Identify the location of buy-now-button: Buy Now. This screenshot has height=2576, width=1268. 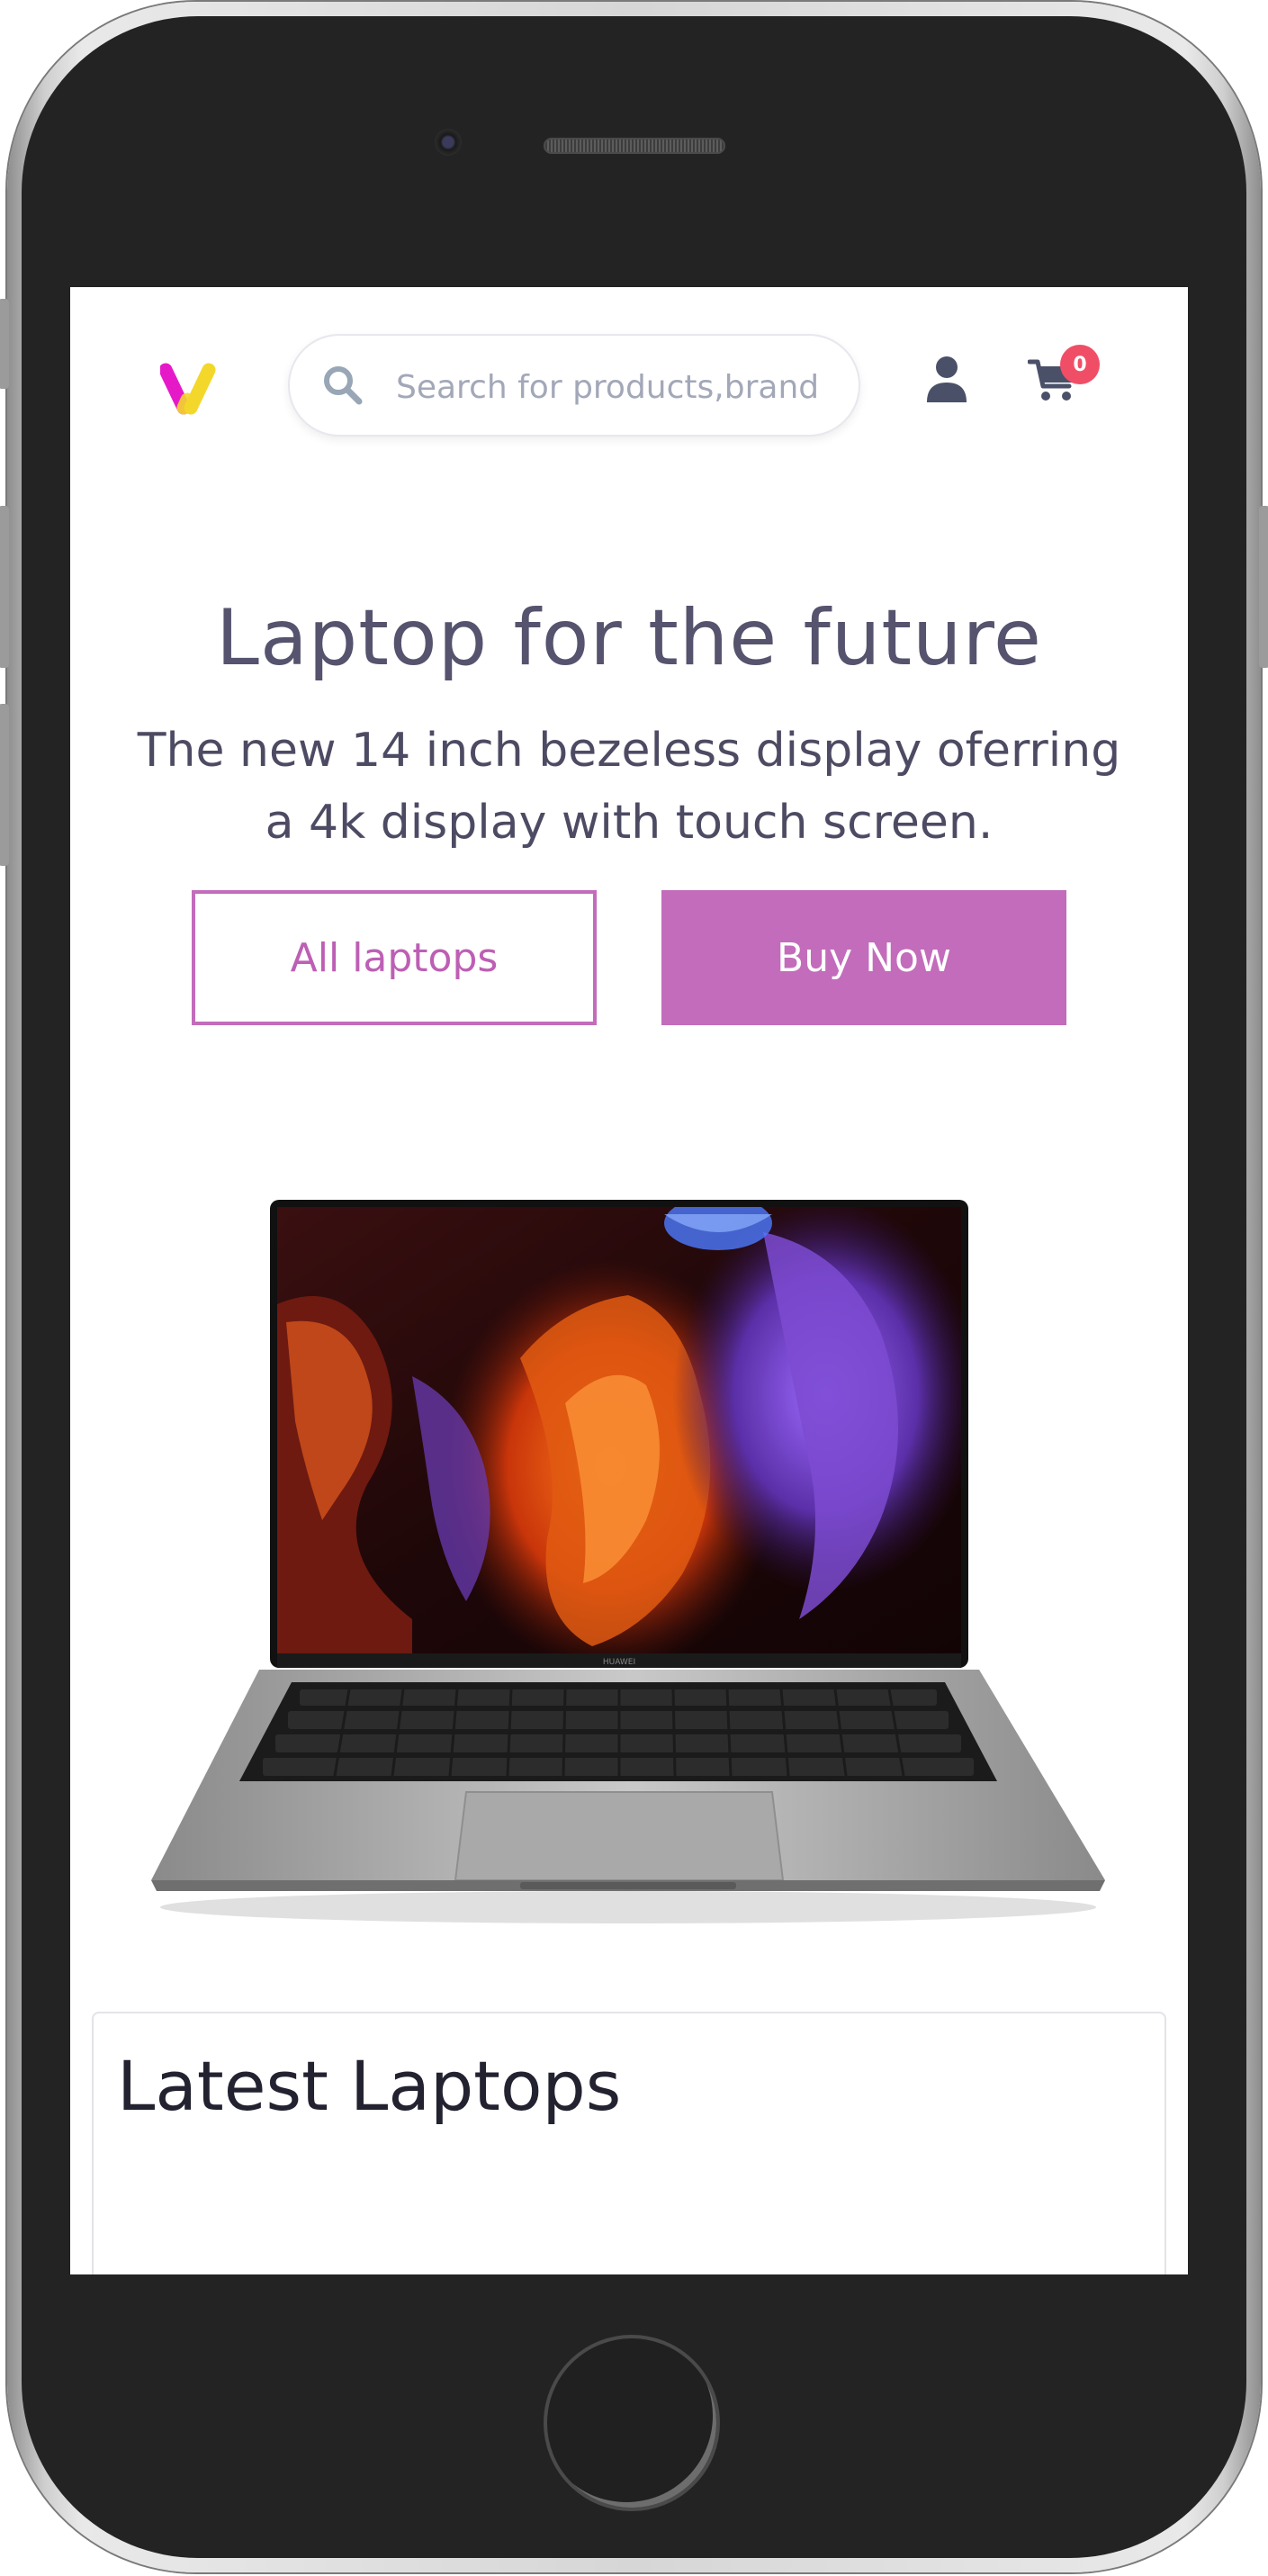
(863, 957).